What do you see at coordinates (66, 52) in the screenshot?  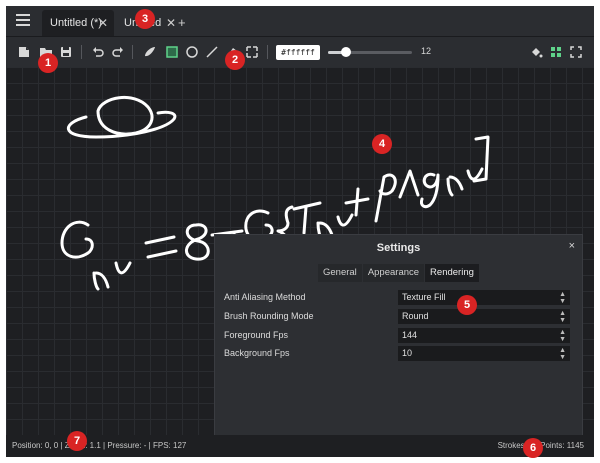 I see `save-icon` at bounding box center [66, 52].